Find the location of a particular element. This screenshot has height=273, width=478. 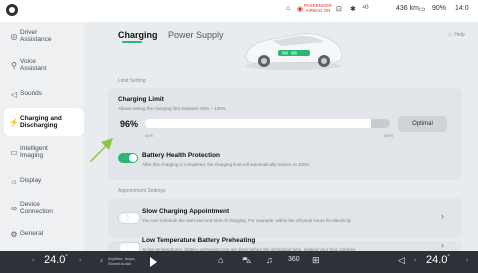

media-info: Anytime, Anyw... Stored Audio is located at coordinates (122, 261).